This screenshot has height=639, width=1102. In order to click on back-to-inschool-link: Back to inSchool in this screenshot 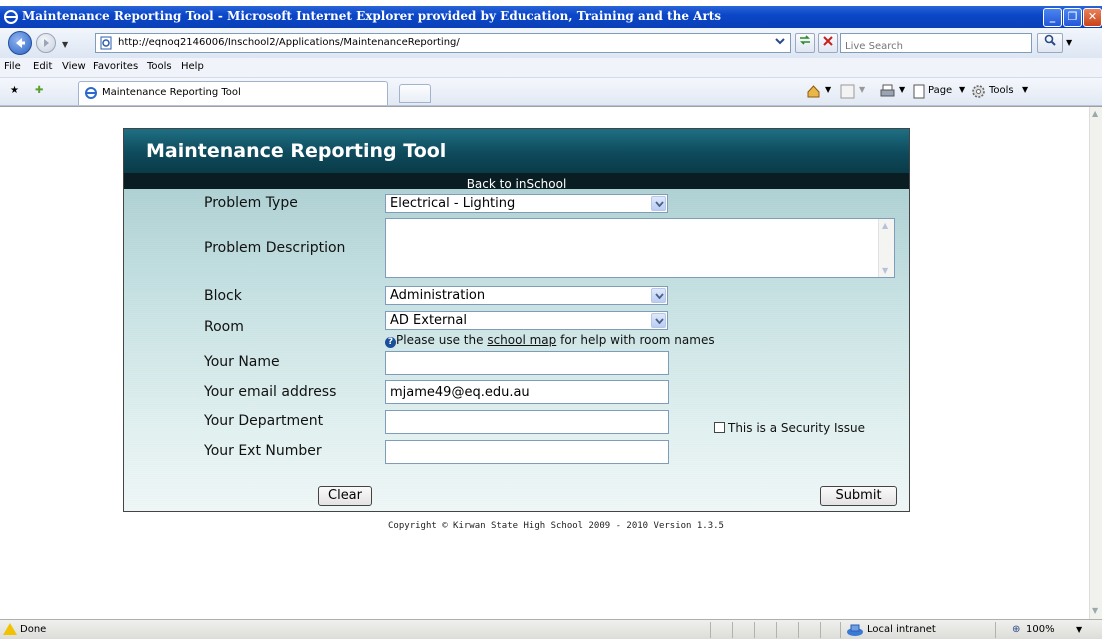, I will do `click(517, 184)`.